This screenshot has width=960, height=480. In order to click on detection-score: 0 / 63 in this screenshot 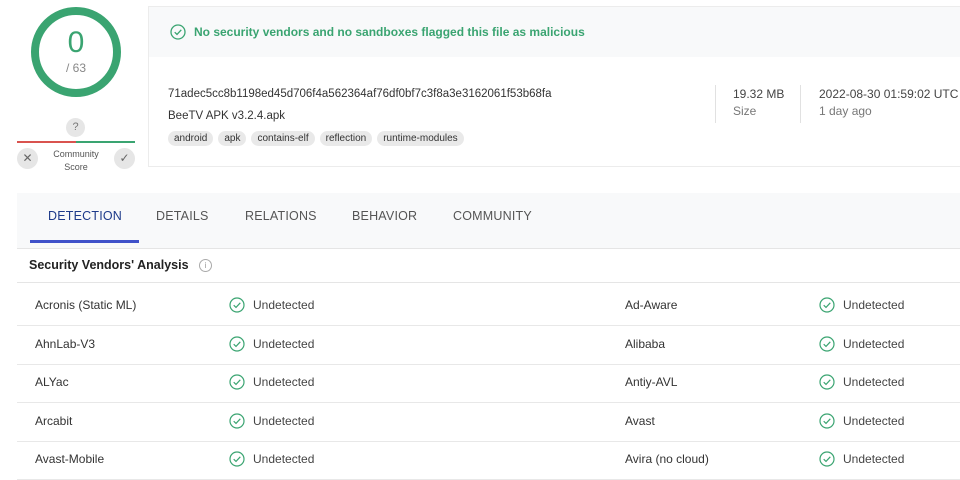, I will do `click(76, 52)`.